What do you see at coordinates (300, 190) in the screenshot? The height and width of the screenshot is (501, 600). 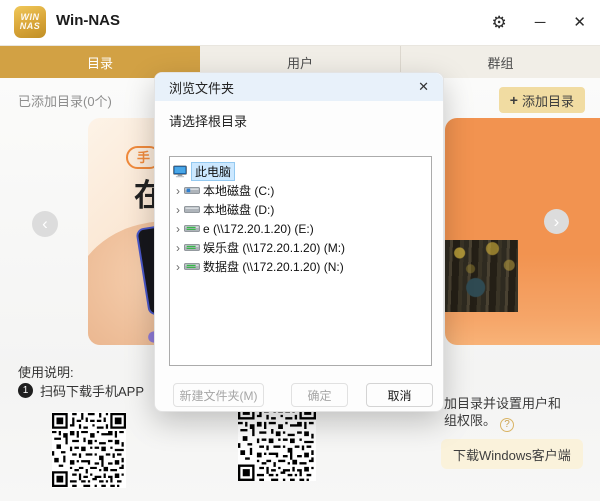 I see `tree-item-drive-c: › 本地磁盘 (C:)` at bounding box center [300, 190].